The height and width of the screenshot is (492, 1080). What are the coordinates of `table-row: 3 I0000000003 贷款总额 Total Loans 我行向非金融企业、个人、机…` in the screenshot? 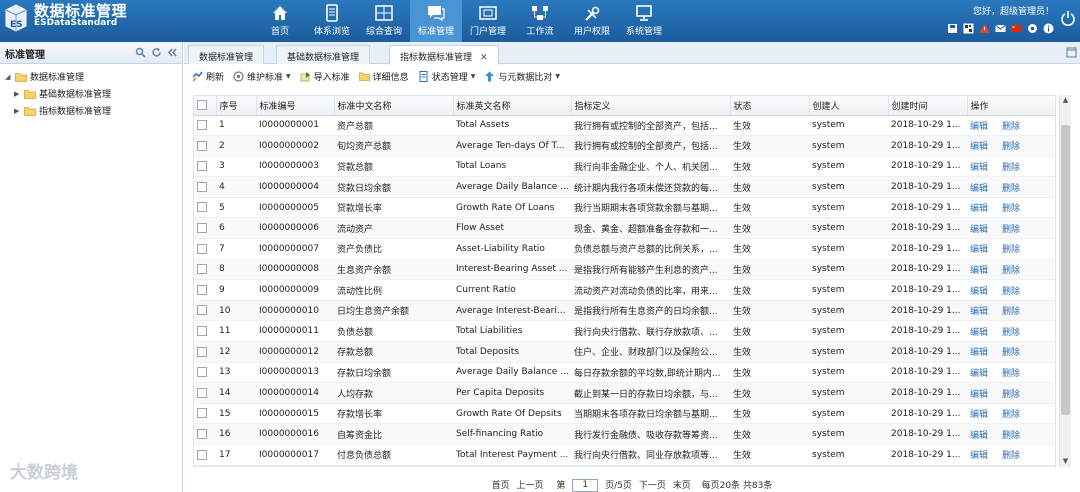 It's located at (624, 167).